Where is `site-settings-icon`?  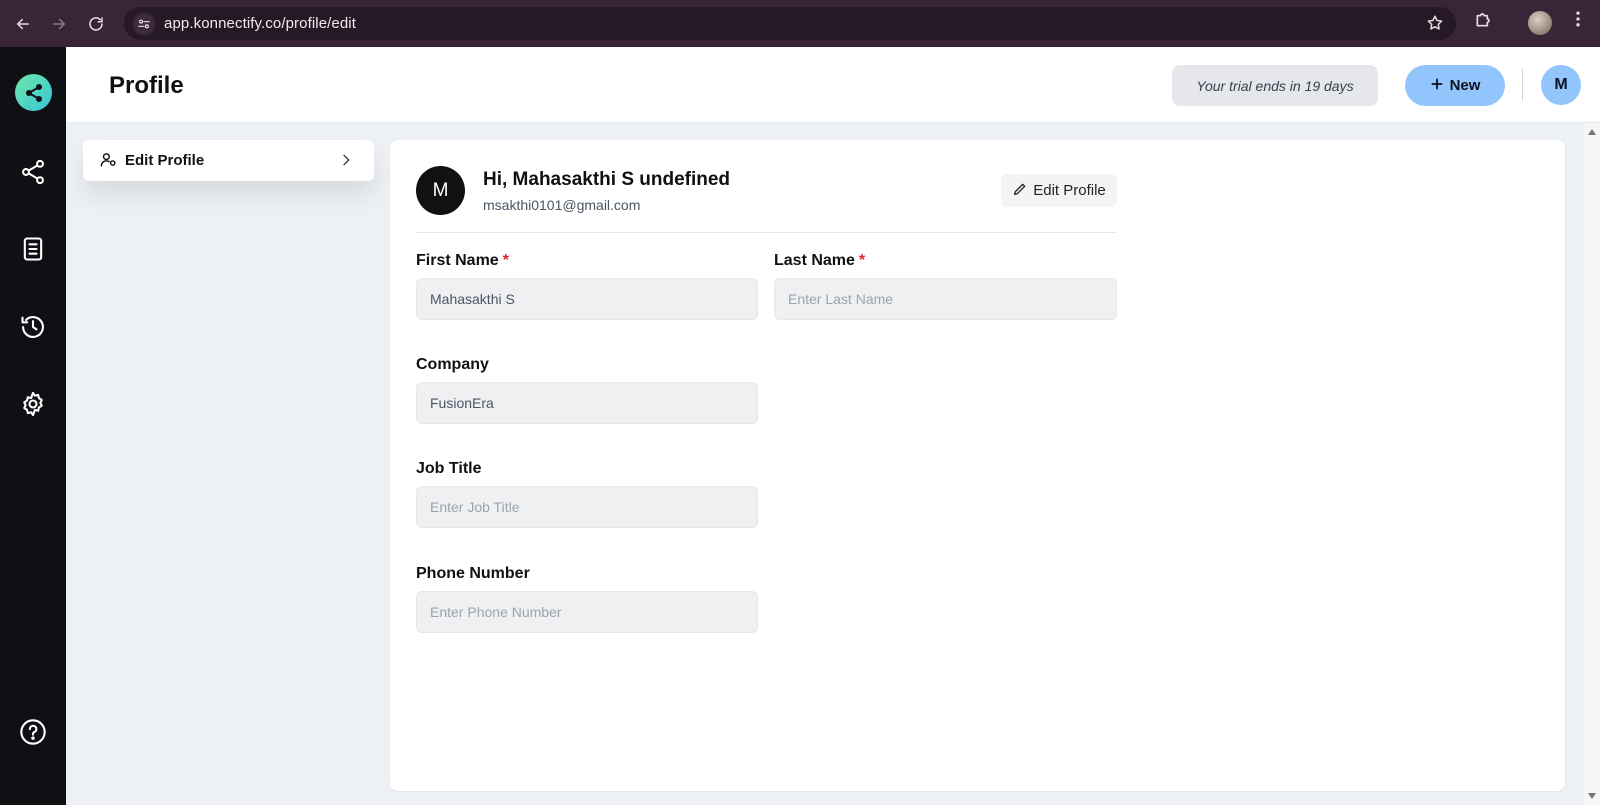 site-settings-icon is located at coordinates (144, 24).